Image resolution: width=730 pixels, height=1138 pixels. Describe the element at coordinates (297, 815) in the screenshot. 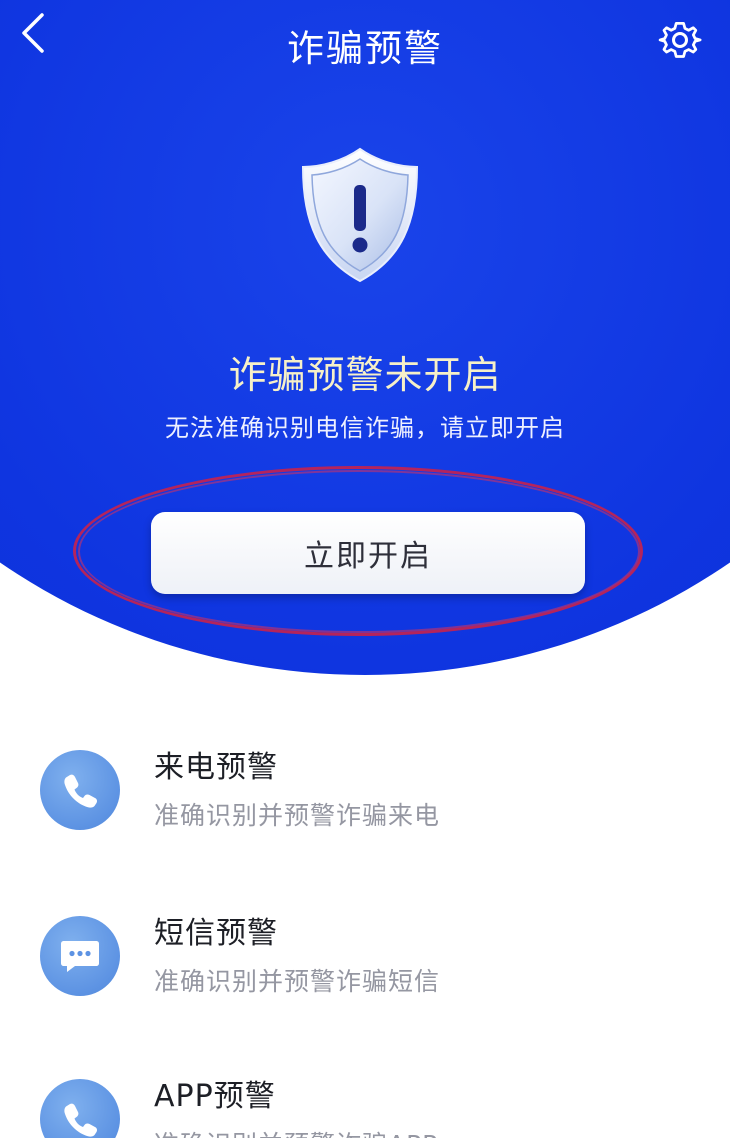

I see `feature-description: 准确识别并预警诈骗来电` at that location.